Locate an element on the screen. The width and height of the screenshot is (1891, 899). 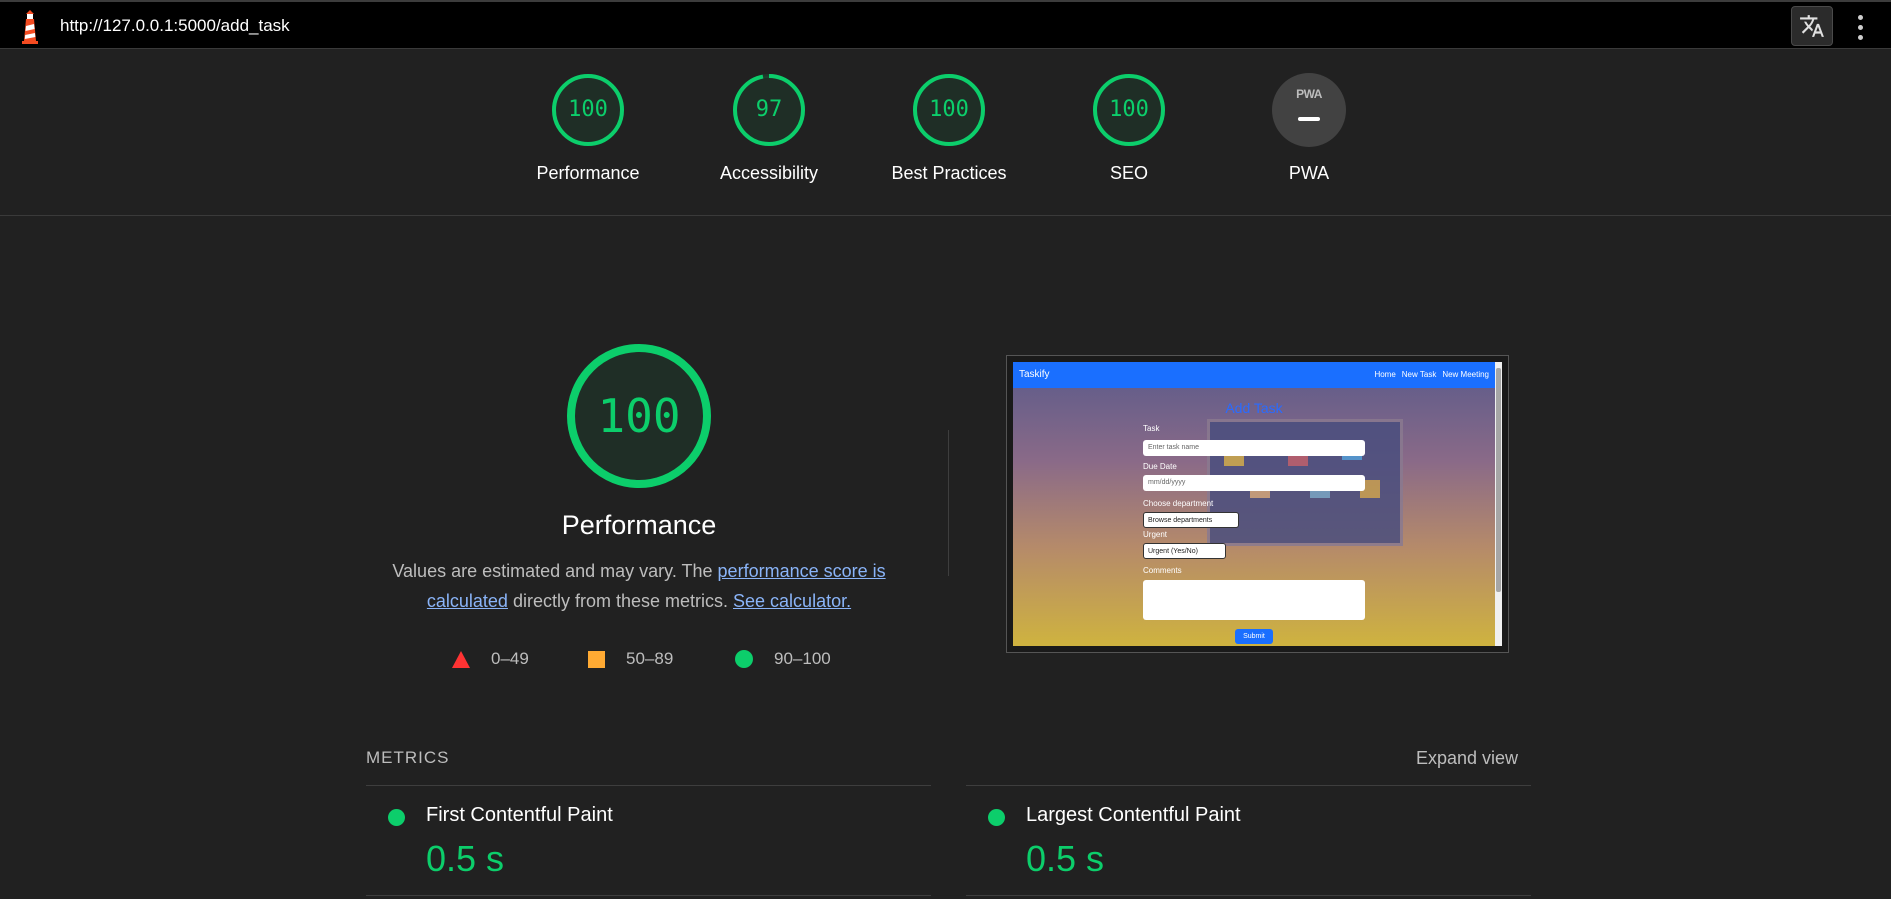
translate-button is located at coordinates (1812, 26).